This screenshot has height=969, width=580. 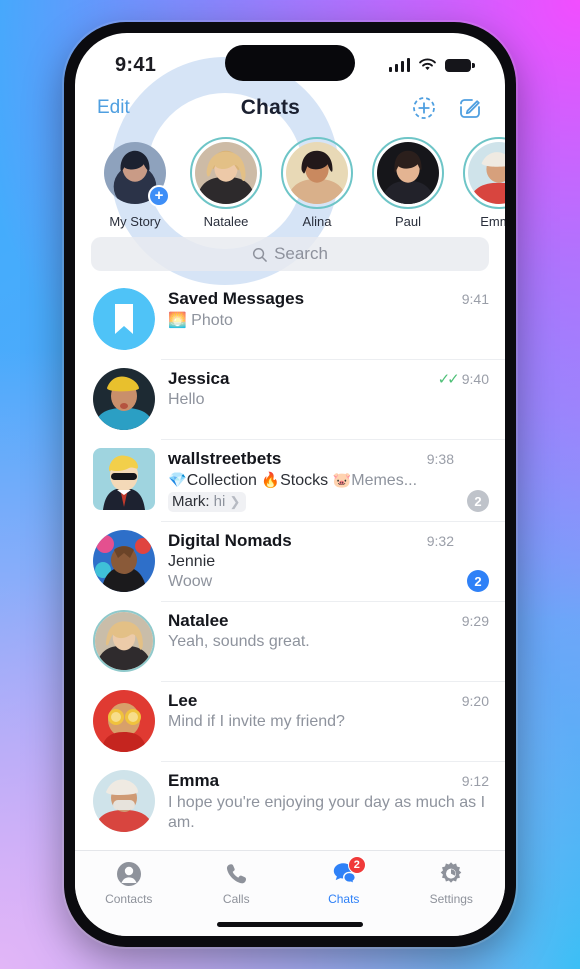 What do you see at coordinates (259, 254) in the screenshot?
I see `search-magnifier-icon` at bounding box center [259, 254].